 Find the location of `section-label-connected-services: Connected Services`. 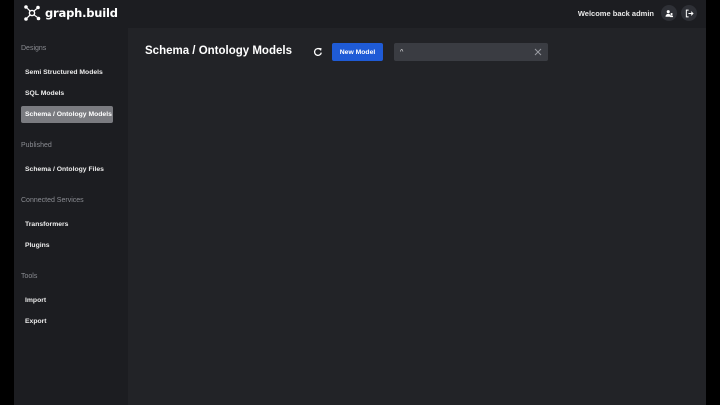

section-label-connected-services: Connected Services is located at coordinates (52, 200).